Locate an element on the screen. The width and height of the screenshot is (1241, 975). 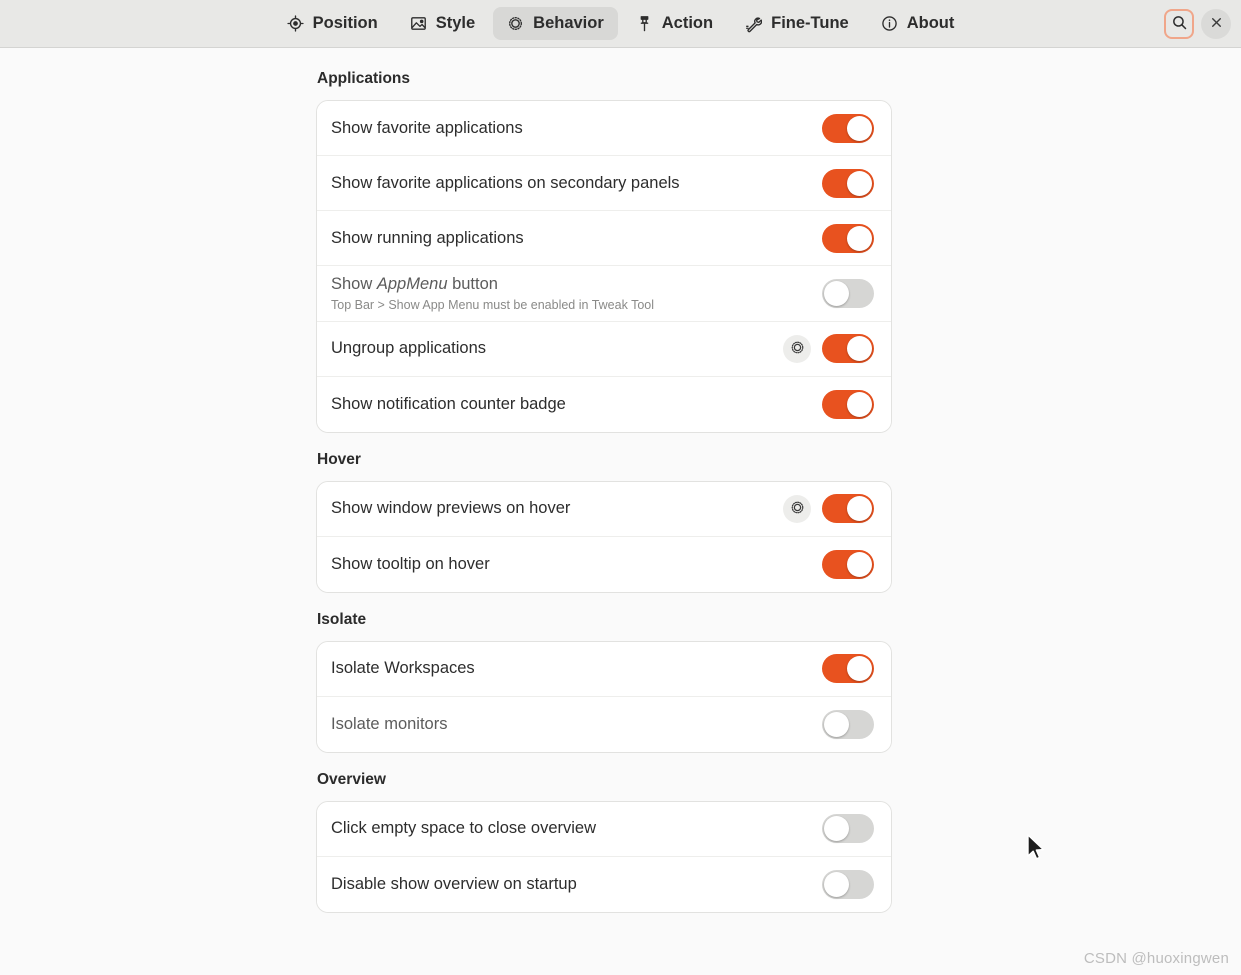
row-title: Click empty space to close overview is located at coordinates (464, 828).